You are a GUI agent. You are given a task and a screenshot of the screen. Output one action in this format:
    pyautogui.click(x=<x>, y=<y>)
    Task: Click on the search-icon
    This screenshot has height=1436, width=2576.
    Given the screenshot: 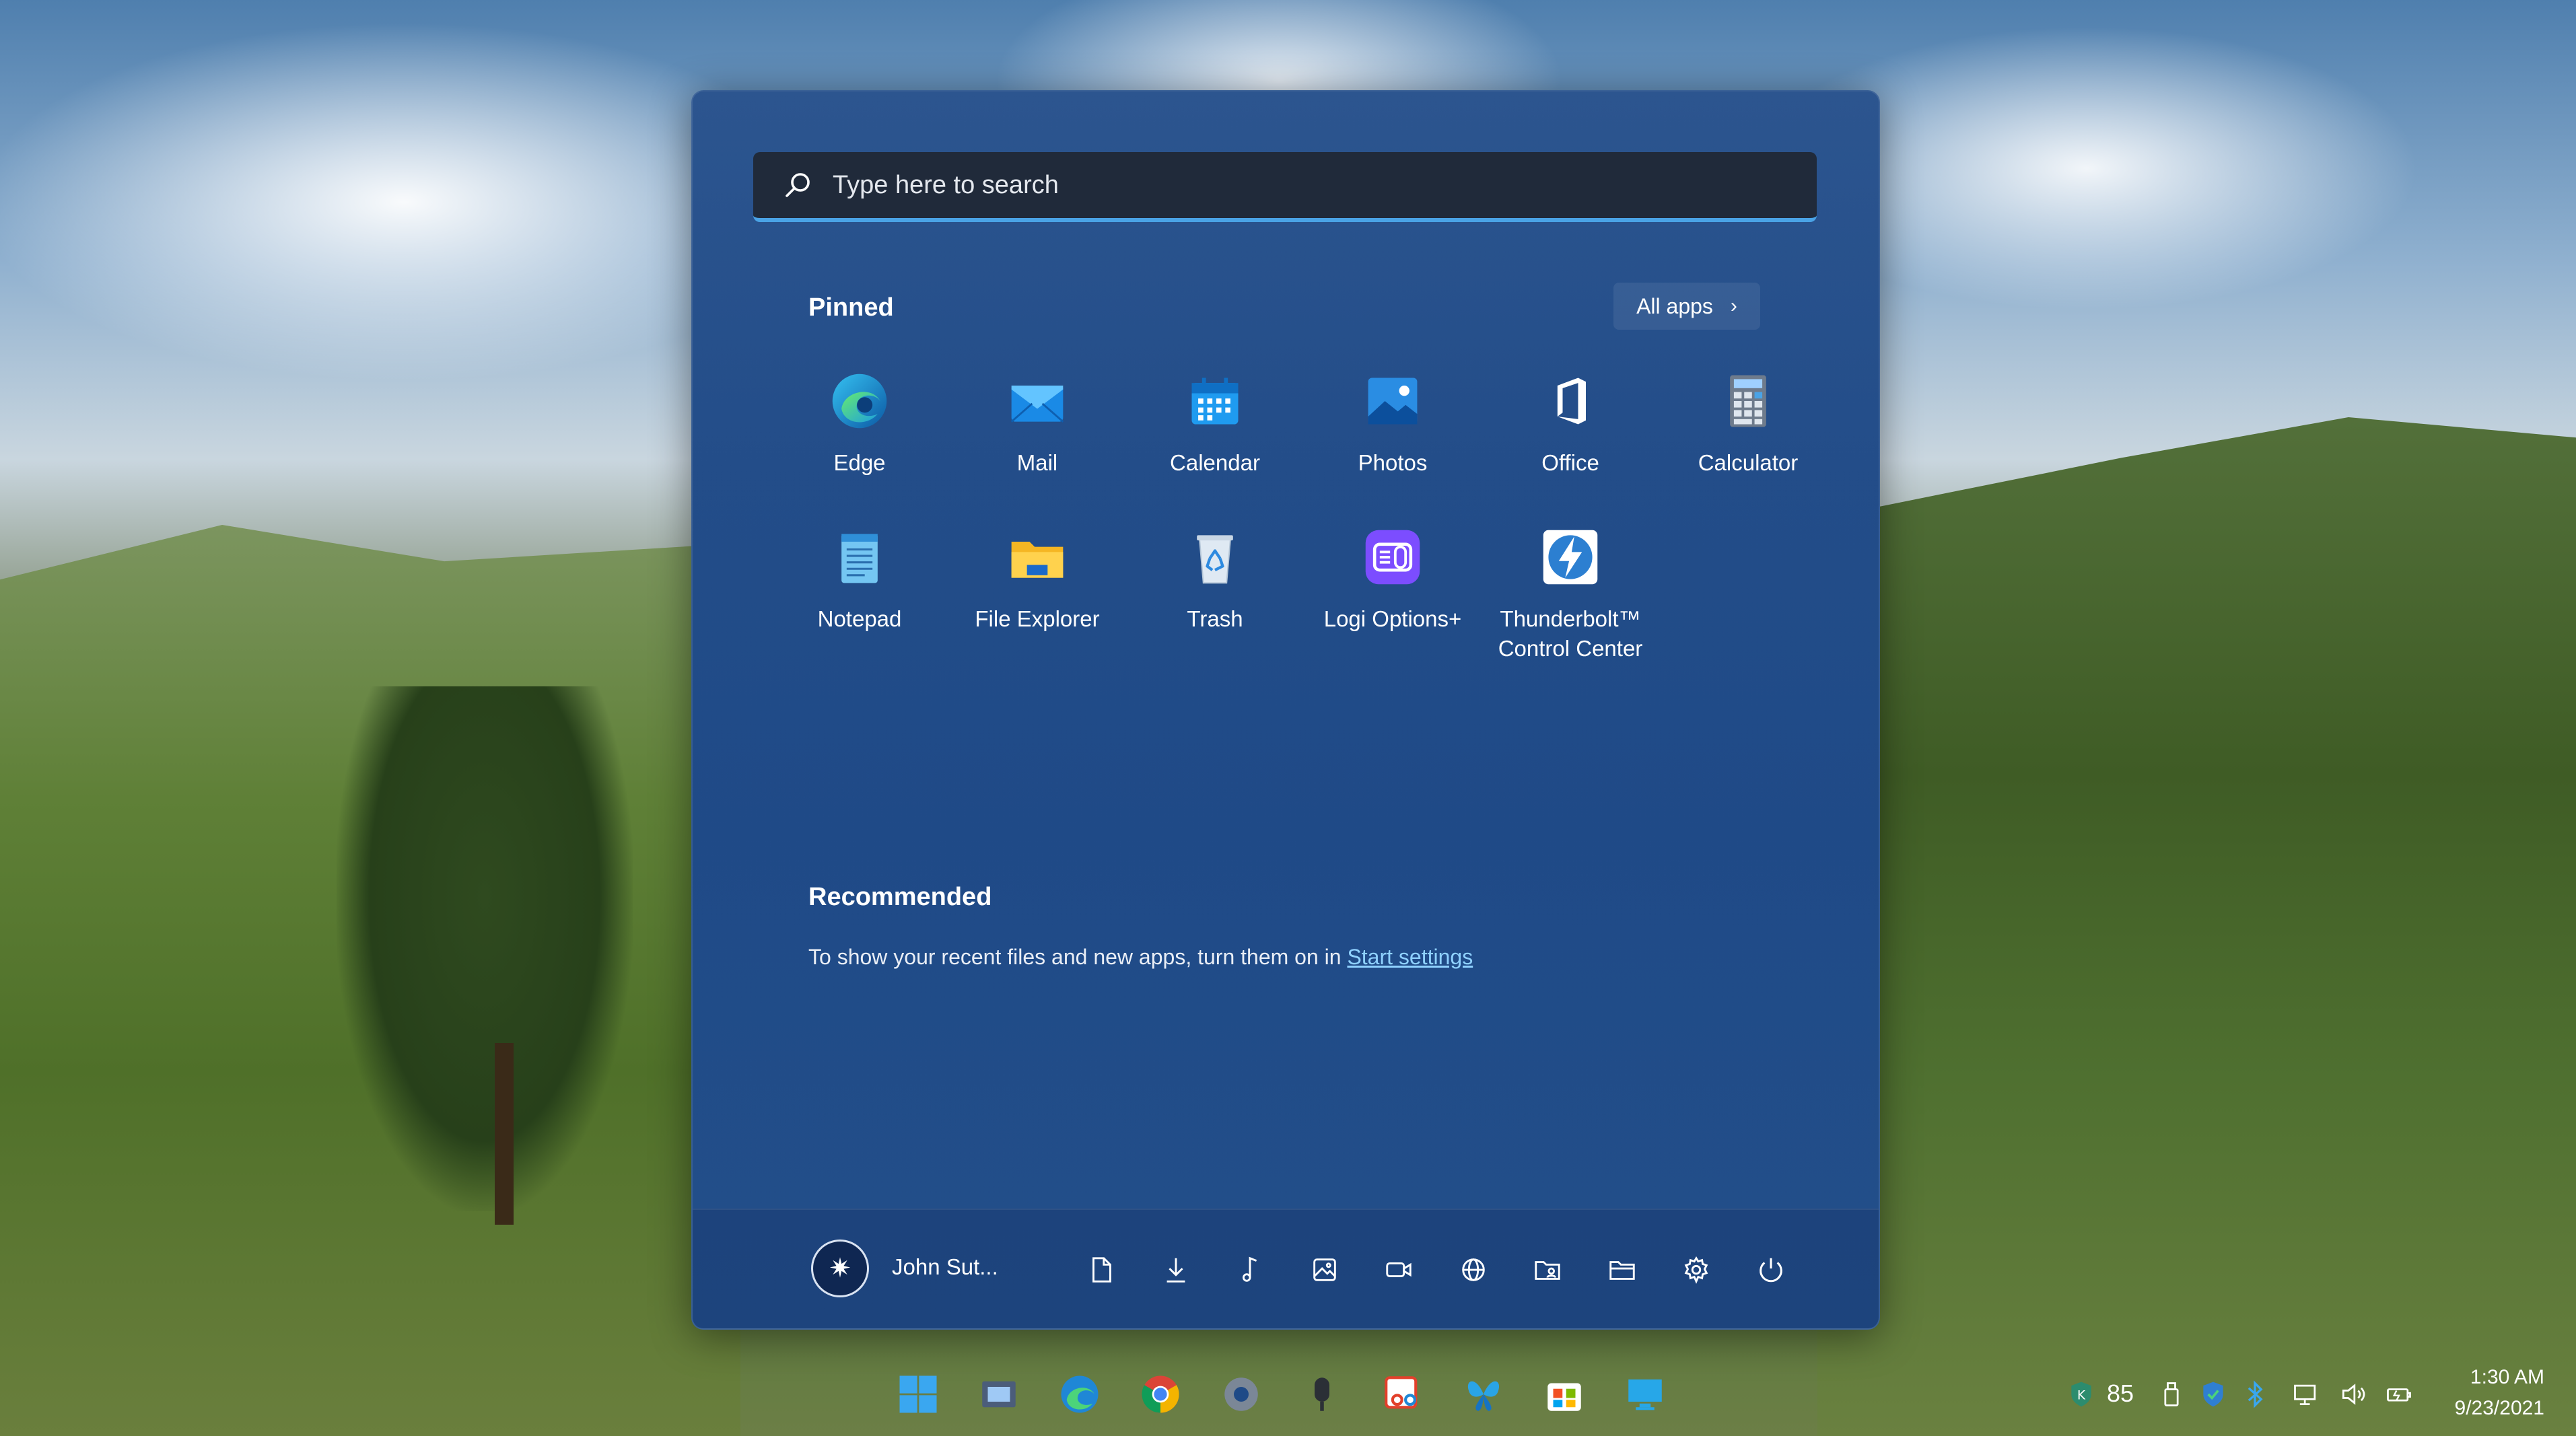 What is the action you would take?
    pyautogui.click(x=798, y=185)
    